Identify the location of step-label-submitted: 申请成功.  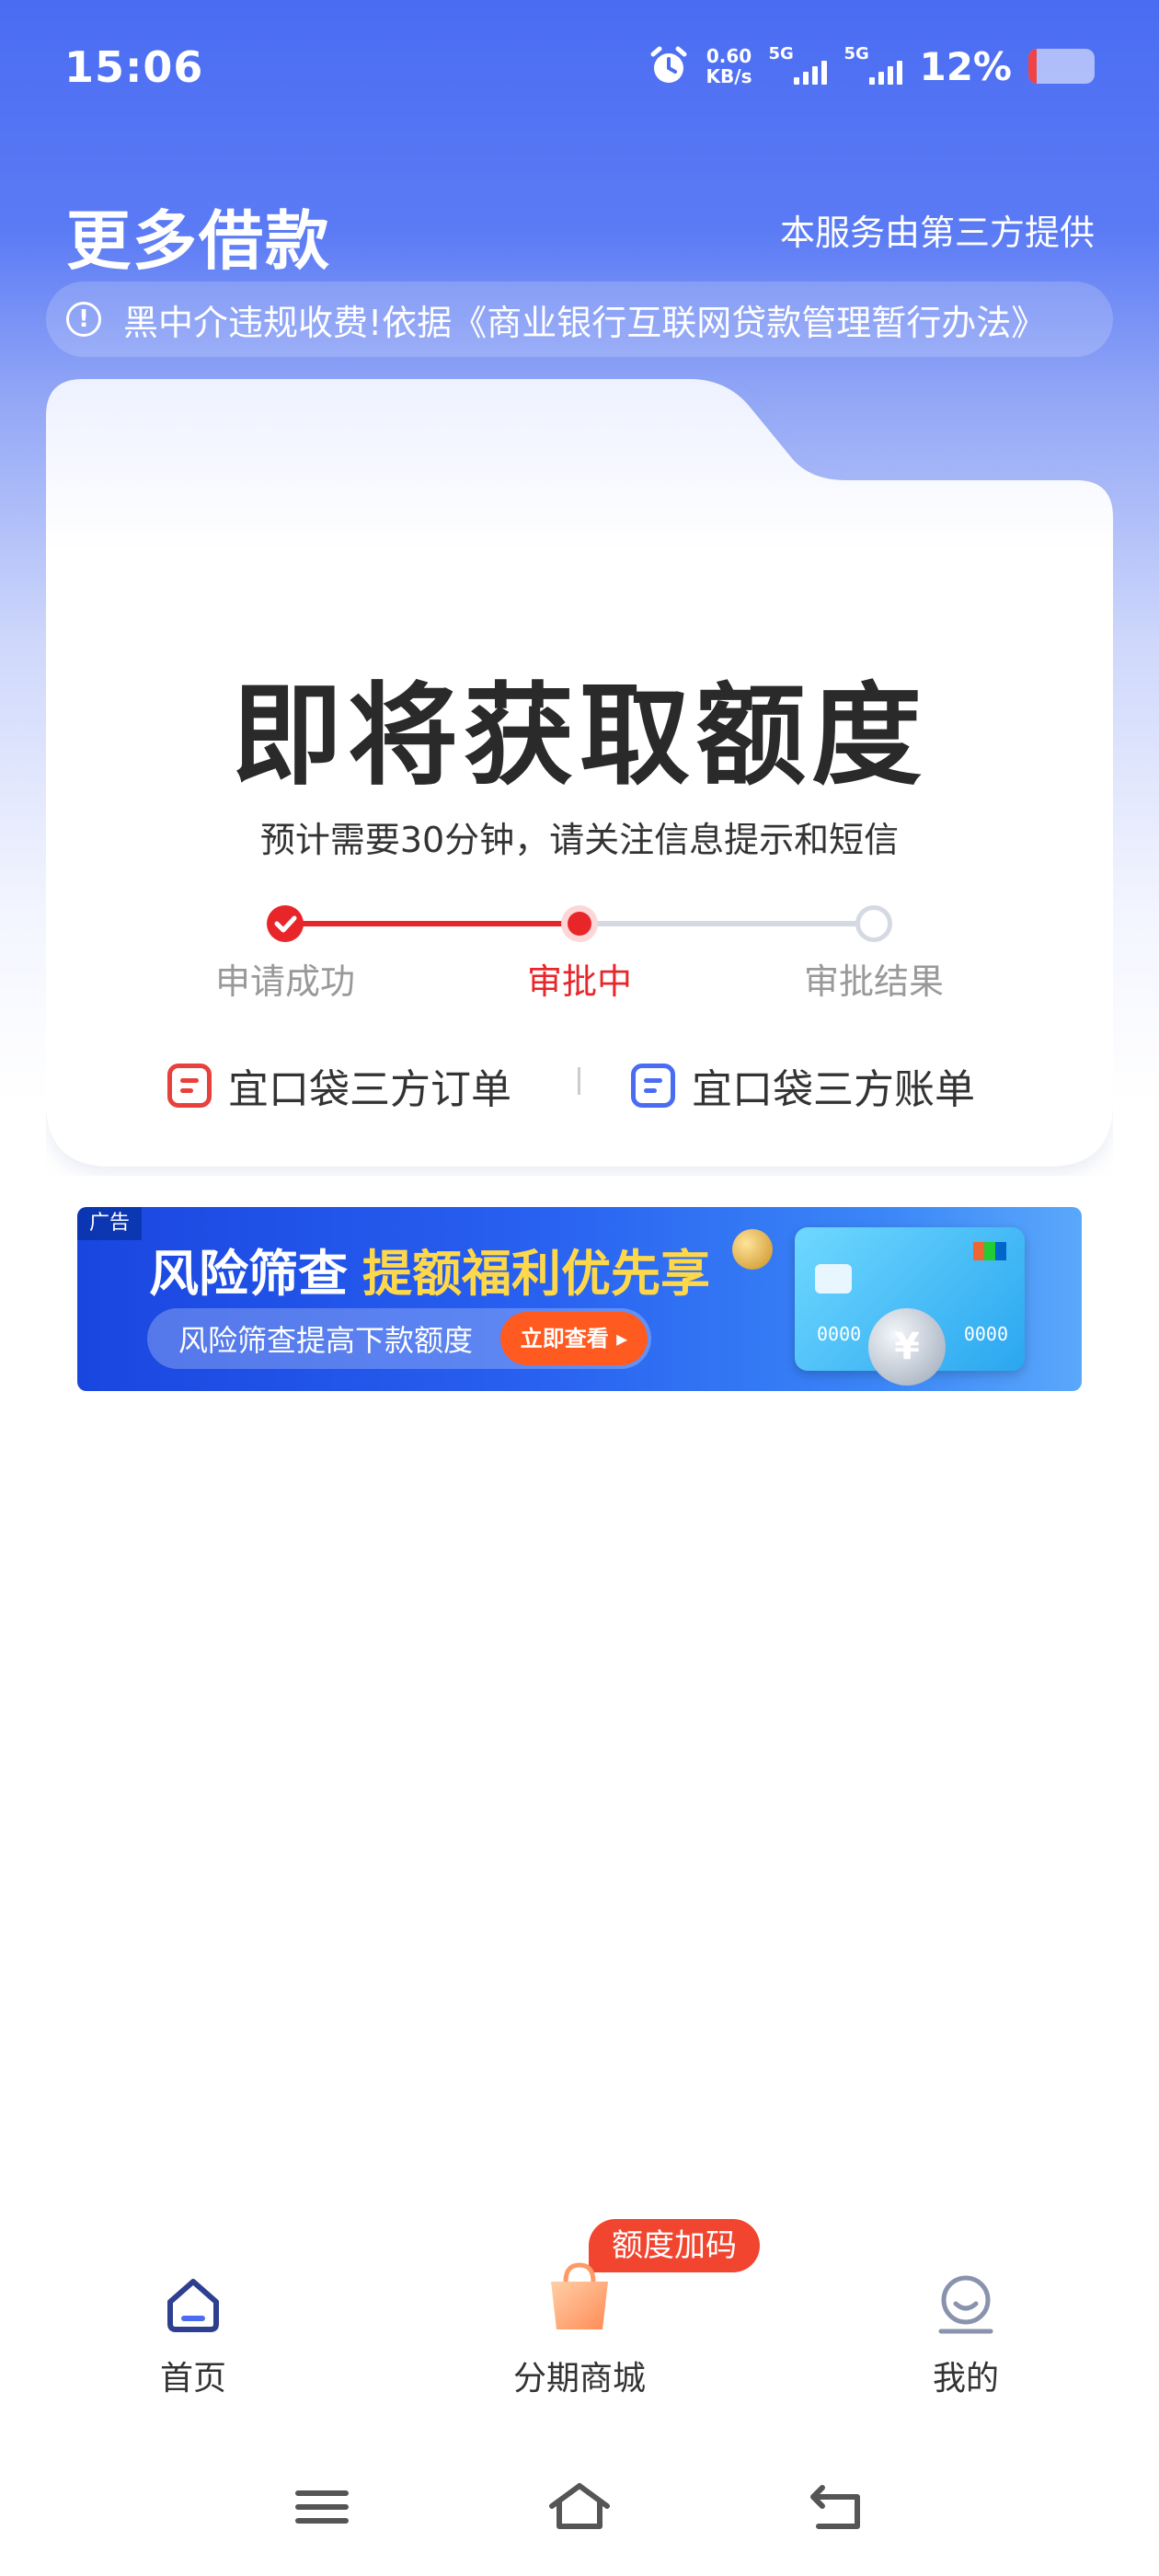
(284, 981).